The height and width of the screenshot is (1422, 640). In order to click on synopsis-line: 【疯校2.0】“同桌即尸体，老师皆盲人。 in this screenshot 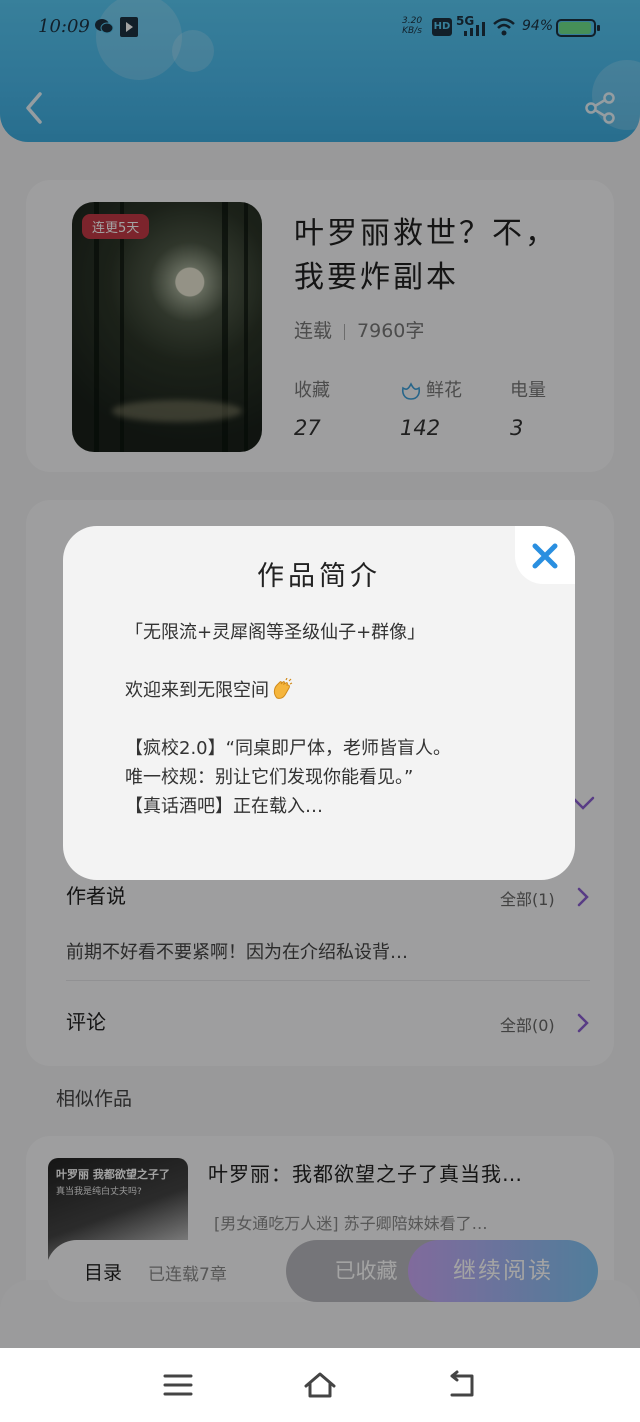, I will do `click(288, 748)`.